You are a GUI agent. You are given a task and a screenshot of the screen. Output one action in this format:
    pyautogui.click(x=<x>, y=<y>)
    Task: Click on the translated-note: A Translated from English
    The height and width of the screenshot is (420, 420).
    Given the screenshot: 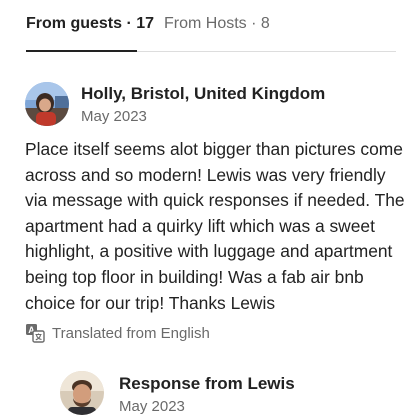 What is the action you would take?
    pyautogui.click(x=117, y=333)
    